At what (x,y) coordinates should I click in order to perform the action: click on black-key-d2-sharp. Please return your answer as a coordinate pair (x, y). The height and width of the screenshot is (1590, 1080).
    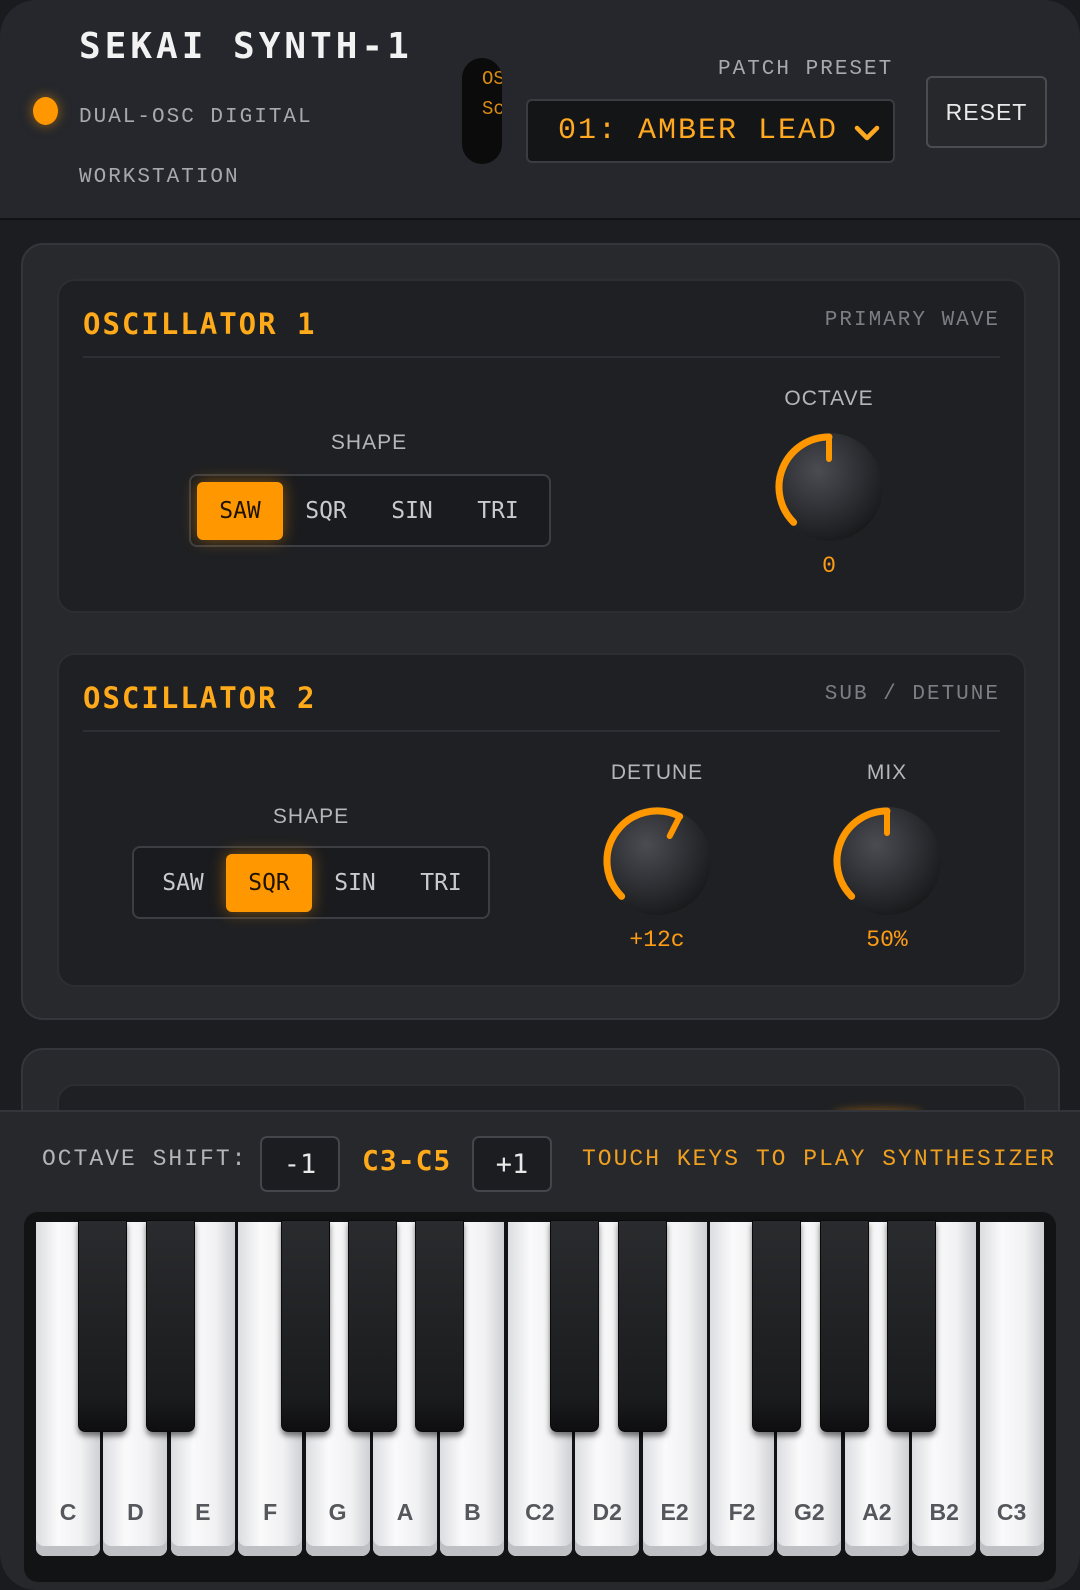
    Looking at the image, I should click on (642, 1326).